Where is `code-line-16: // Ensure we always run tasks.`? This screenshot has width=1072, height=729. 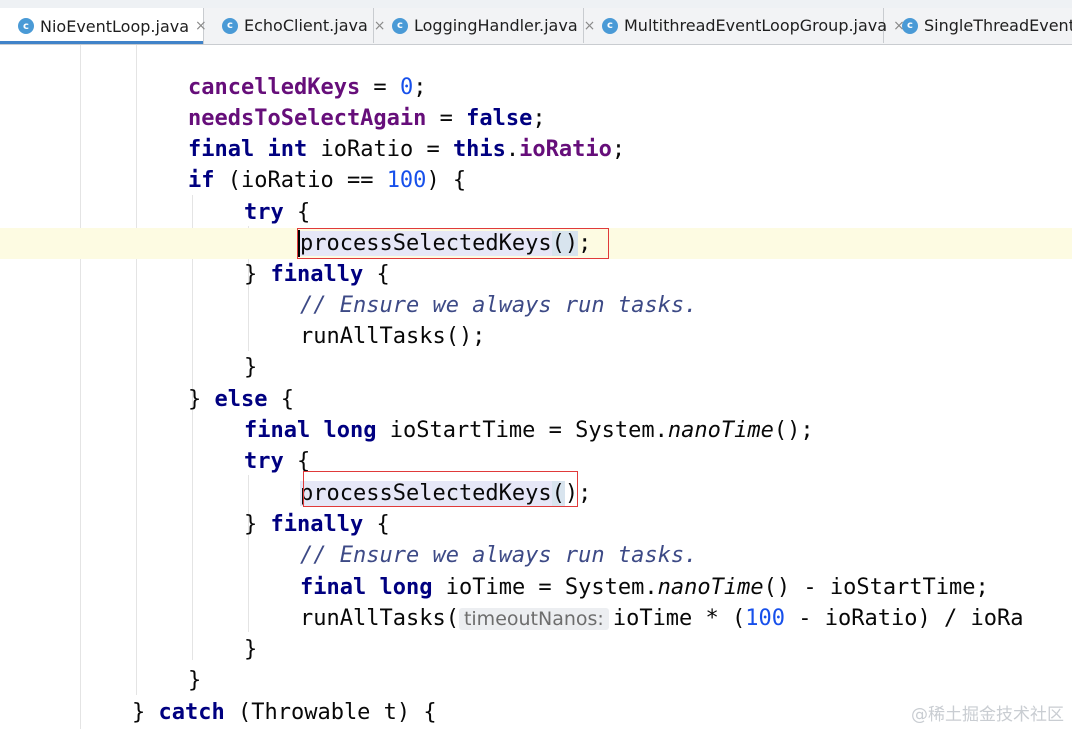 code-line-16: // Ensure we always run tasks. is located at coordinates (499, 555).